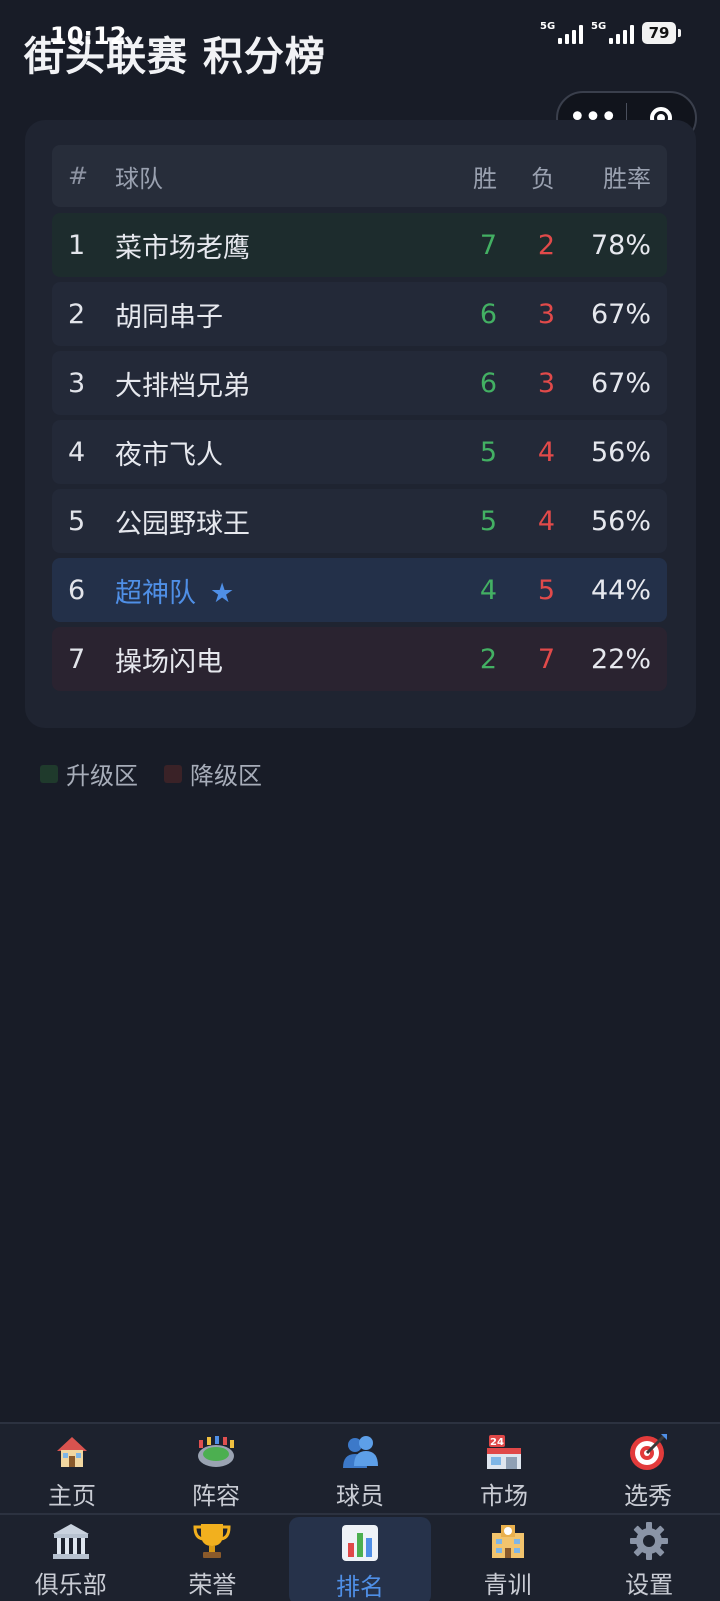  I want to click on network-type-2: 5G, so click(599, 26).